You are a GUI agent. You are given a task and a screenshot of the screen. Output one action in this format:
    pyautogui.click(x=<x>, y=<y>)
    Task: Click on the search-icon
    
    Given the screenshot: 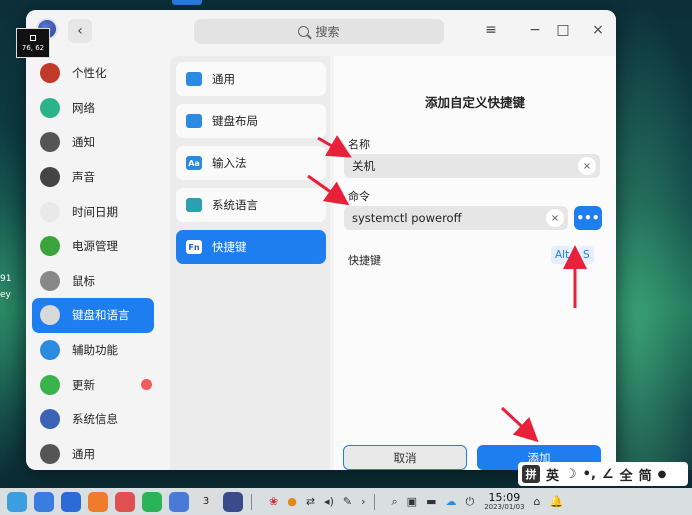 What is the action you would take?
    pyautogui.click(x=304, y=31)
    